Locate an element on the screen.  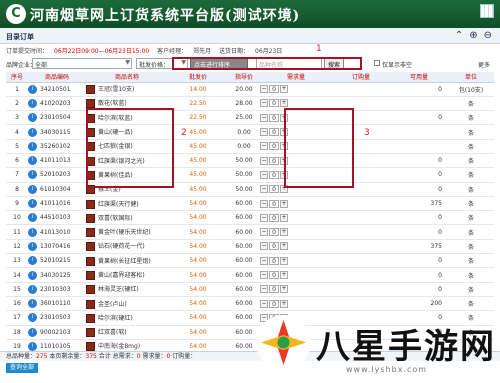
more-link: 更多 is located at coordinates (484, 64).